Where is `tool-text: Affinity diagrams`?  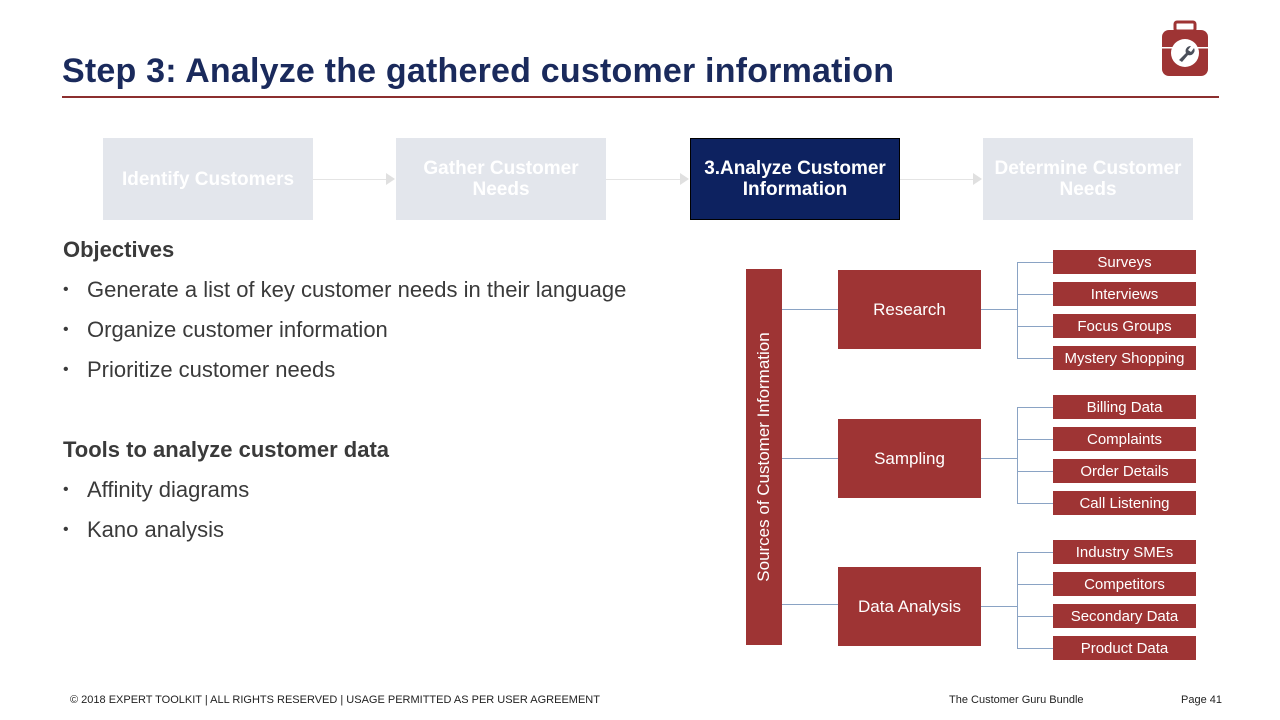
tool-text: Affinity diagrams is located at coordinates (168, 489).